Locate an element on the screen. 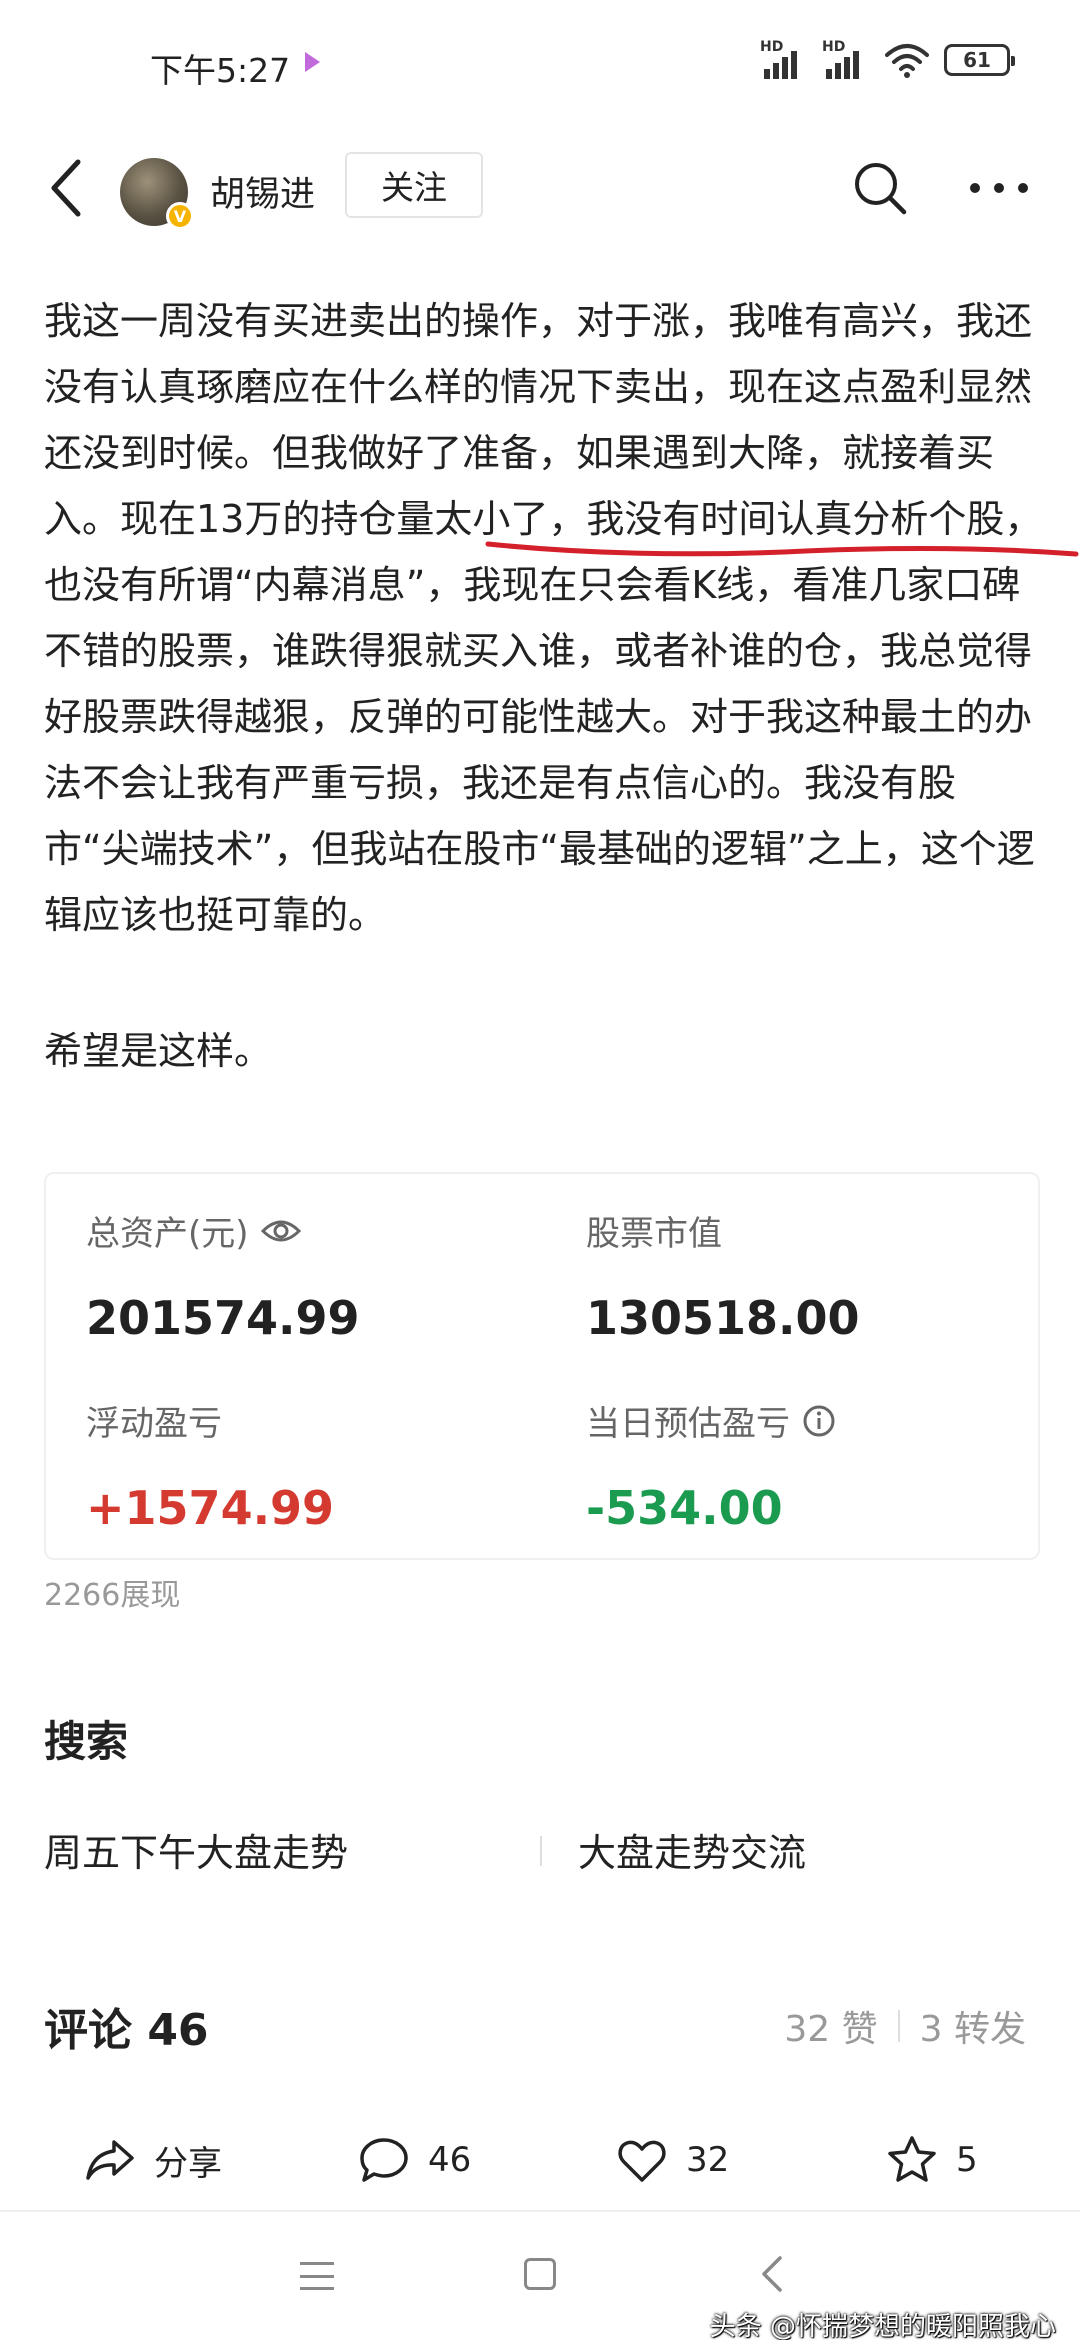 The image size is (1080, 2340). like-button: 32 is located at coordinates (672, 2160).